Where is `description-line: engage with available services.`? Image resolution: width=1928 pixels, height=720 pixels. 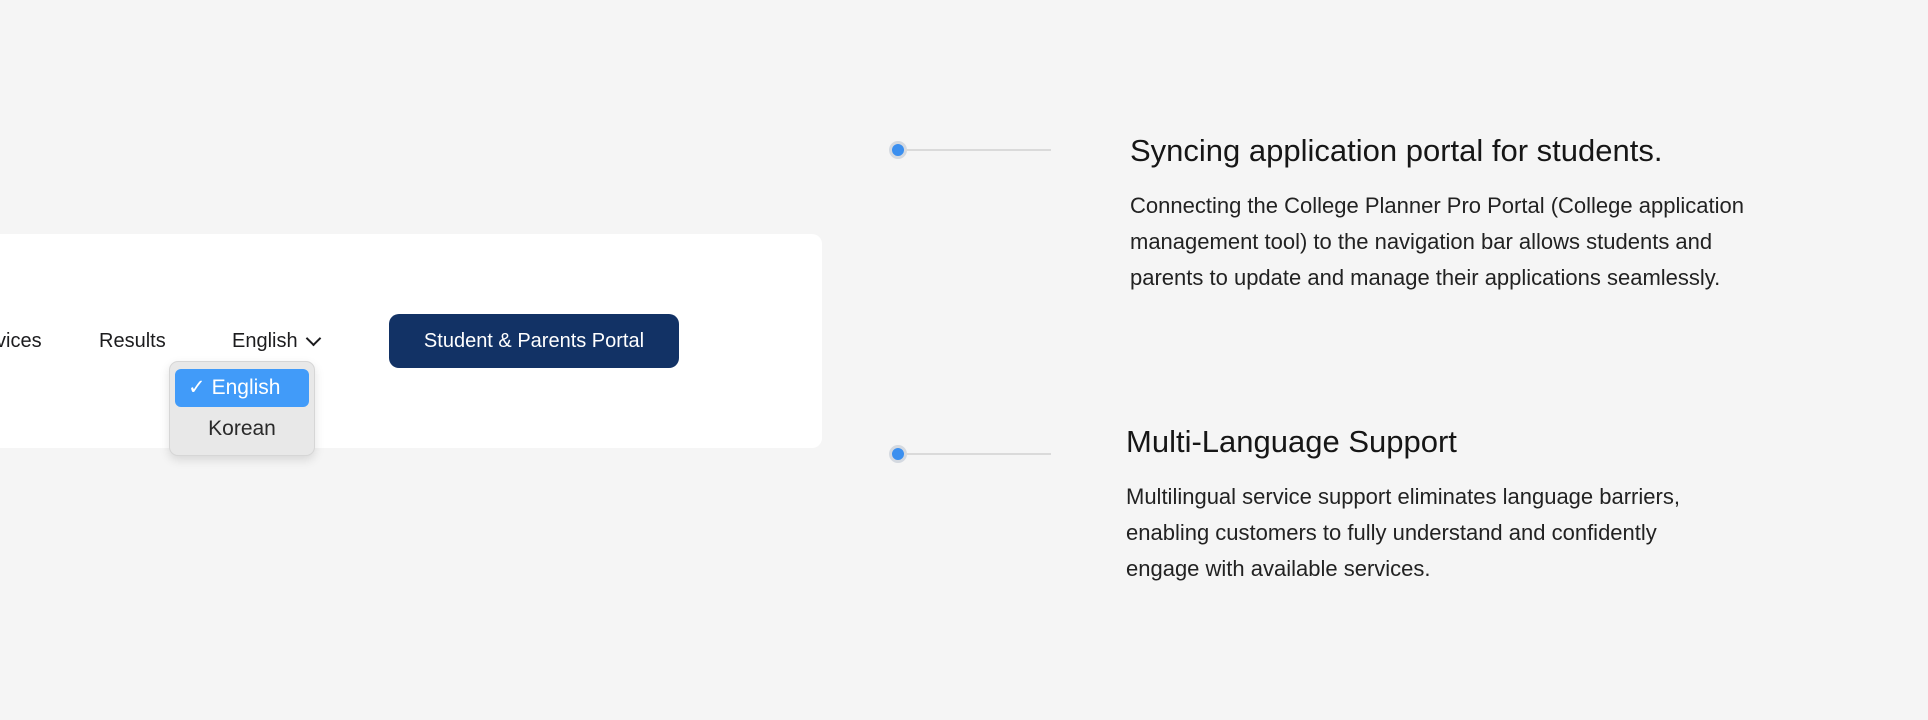 description-line: engage with available services. is located at coordinates (1278, 568).